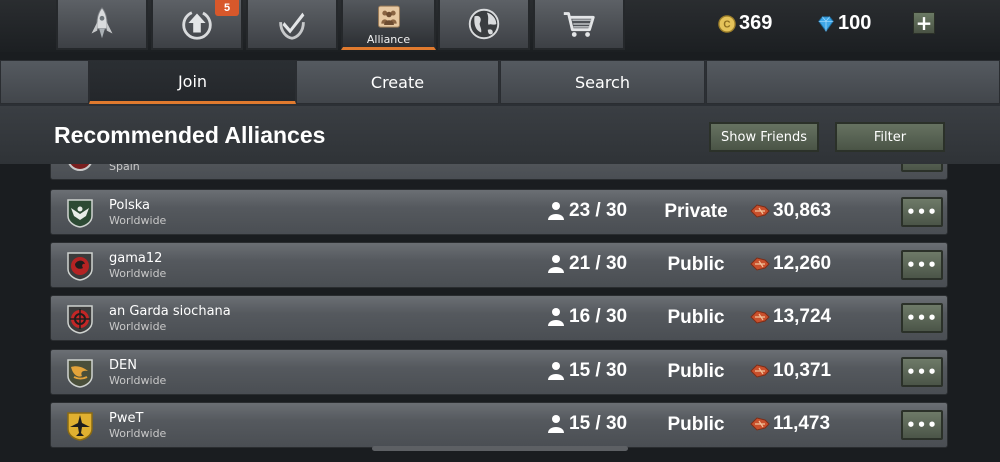  What do you see at coordinates (136, 258) in the screenshot?
I see `alliance-name: gama12` at bounding box center [136, 258].